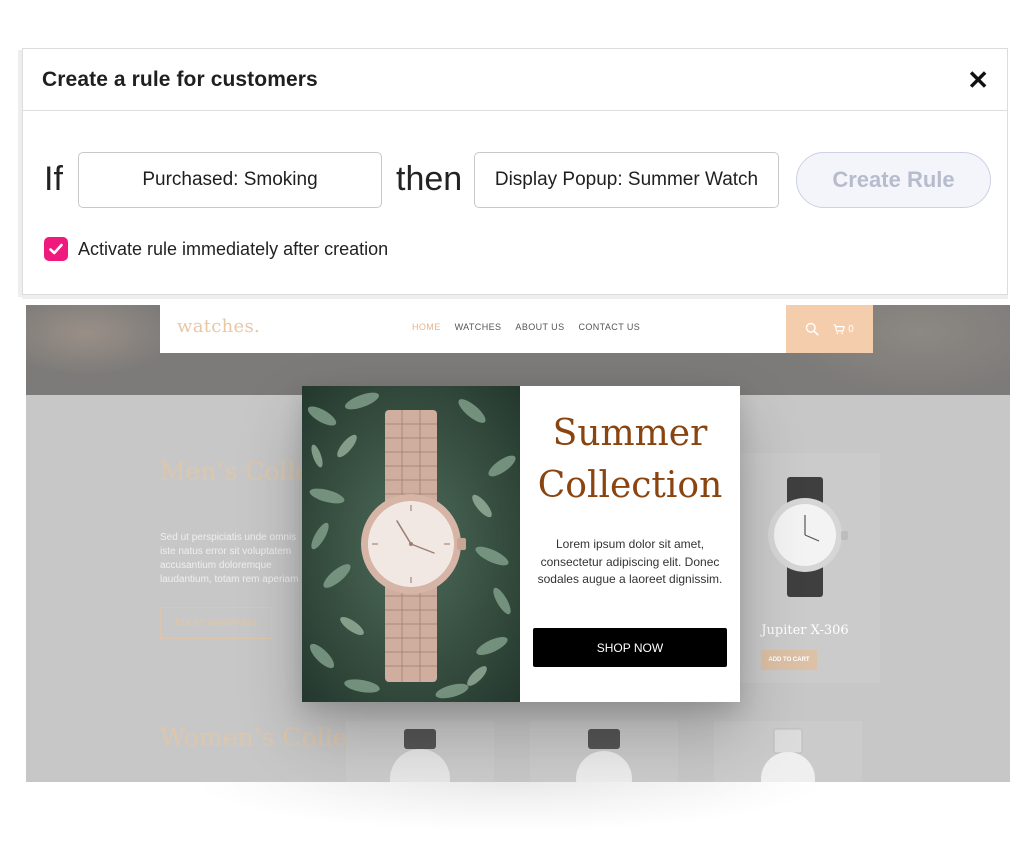 The image size is (1024, 842). What do you see at coordinates (630, 647) in the screenshot?
I see `shop-now-button: SHOP NOW` at bounding box center [630, 647].